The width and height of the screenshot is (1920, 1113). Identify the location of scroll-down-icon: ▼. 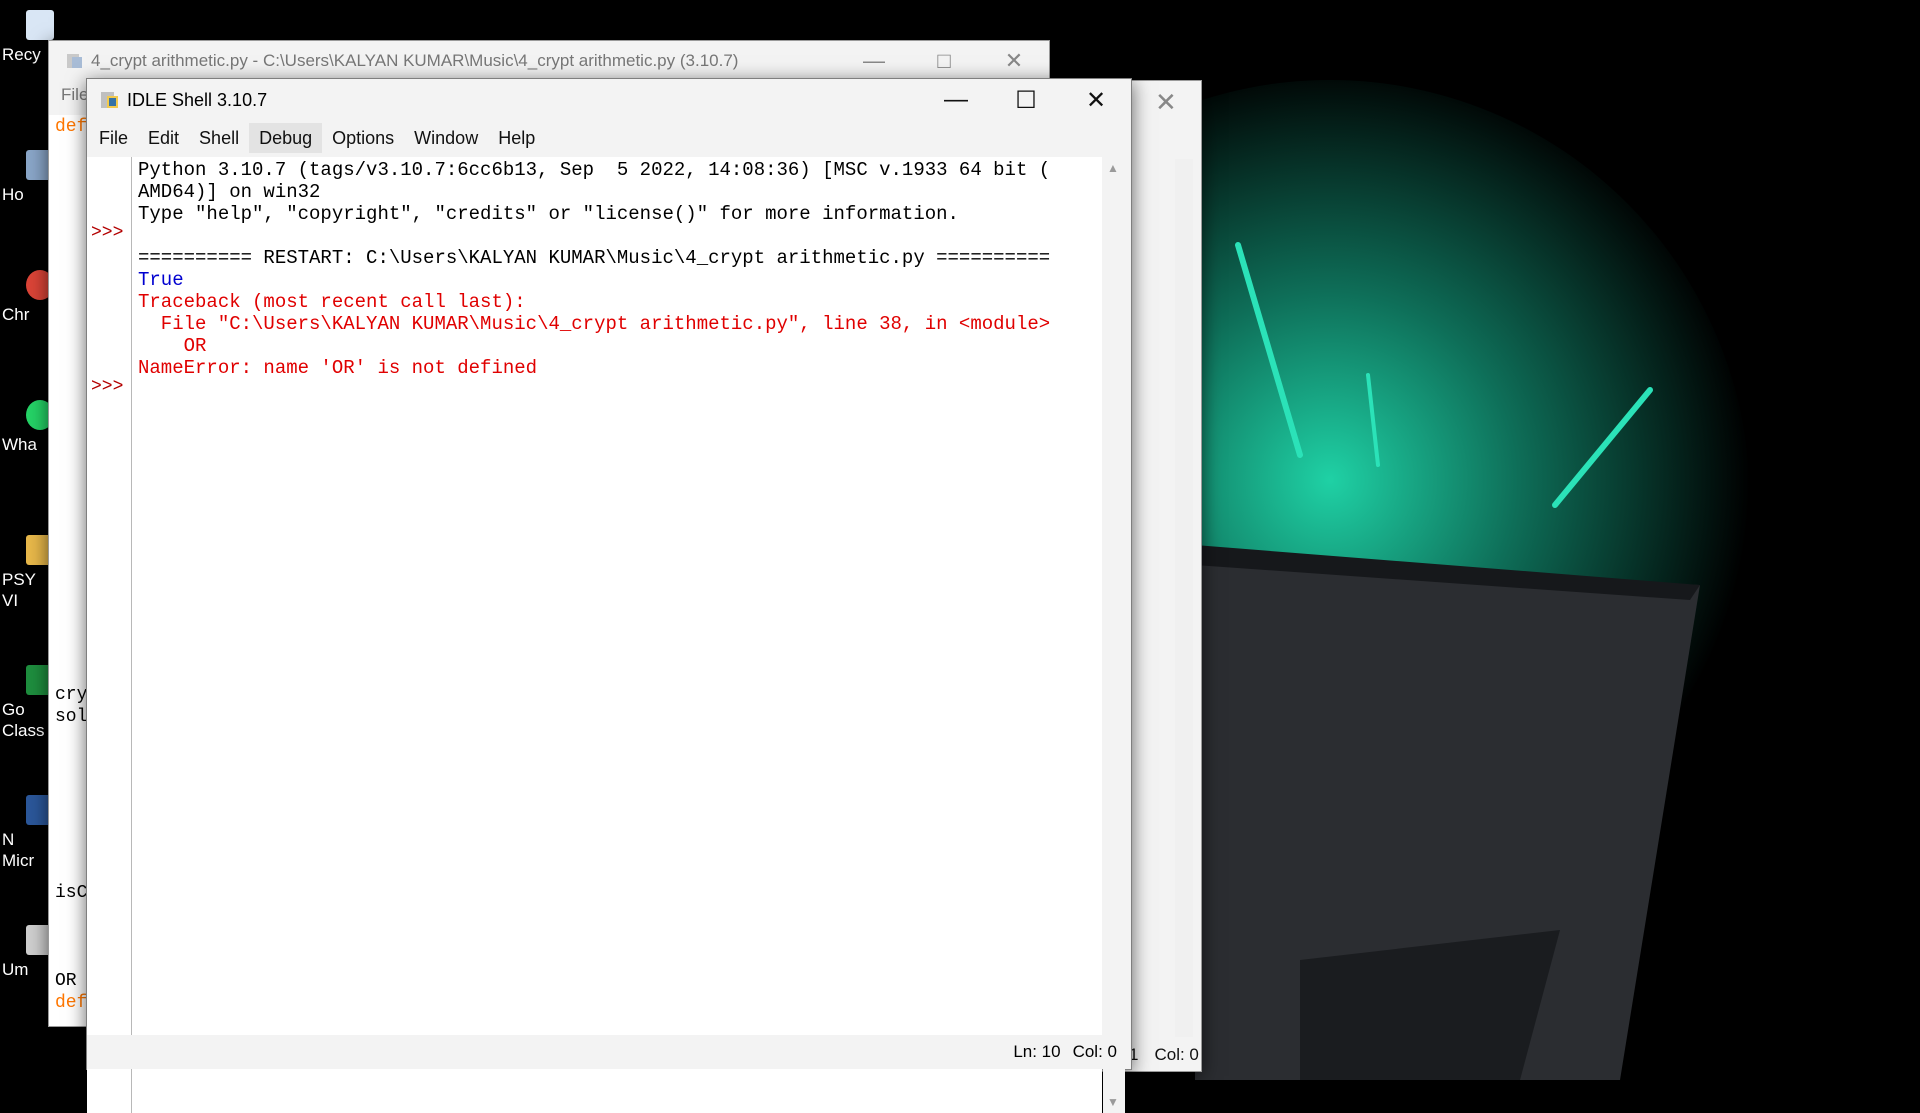
(1113, 1102).